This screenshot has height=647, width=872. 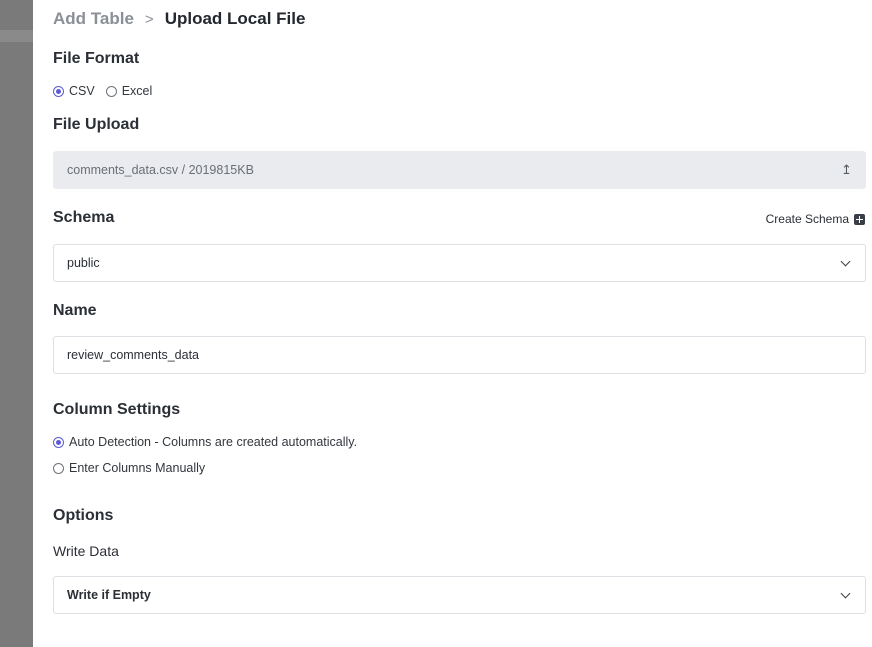 What do you see at coordinates (459, 595) in the screenshot?
I see `write-data-select: Write if Empty` at bounding box center [459, 595].